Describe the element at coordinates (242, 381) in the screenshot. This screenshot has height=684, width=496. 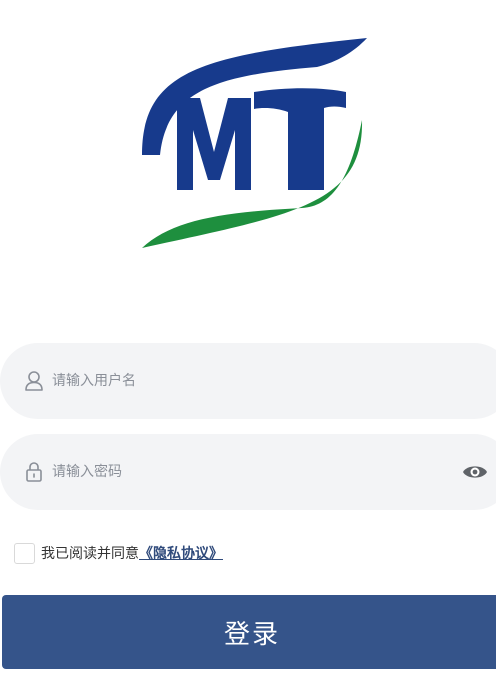
I see `username-input` at that location.